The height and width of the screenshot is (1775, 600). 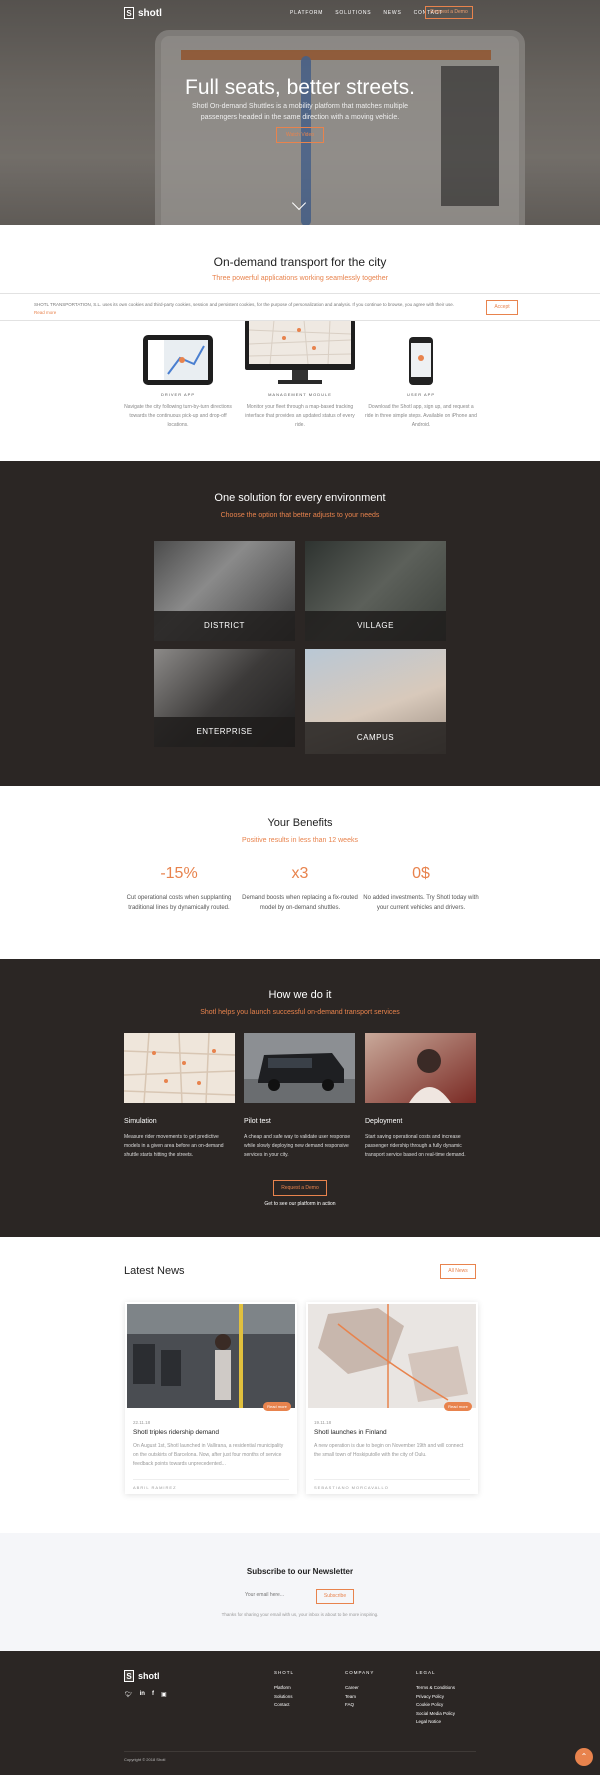 What do you see at coordinates (150, 13) in the screenshot?
I see `logo-text: shotl` at bounding box center [150, 13].